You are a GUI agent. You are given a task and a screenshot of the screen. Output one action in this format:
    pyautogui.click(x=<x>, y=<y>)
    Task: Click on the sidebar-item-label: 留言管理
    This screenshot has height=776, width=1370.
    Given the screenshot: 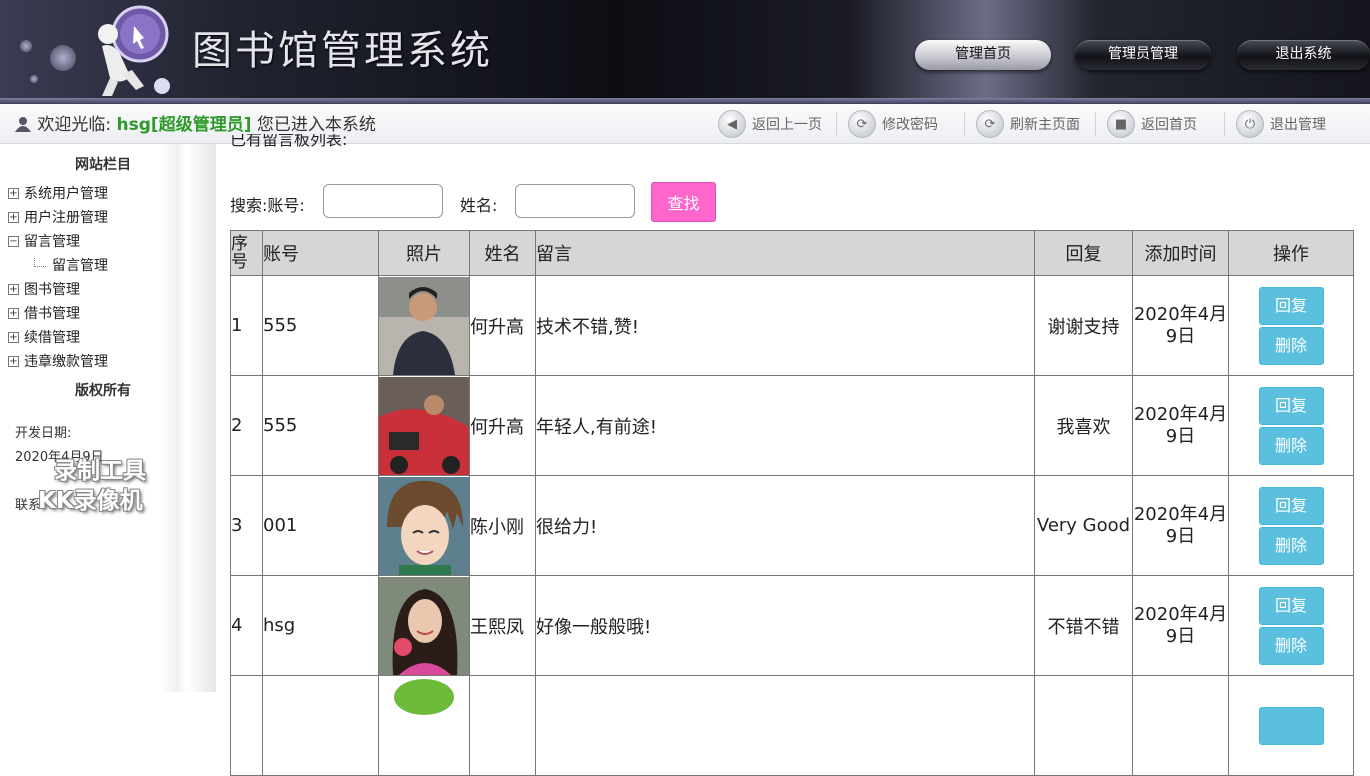 What is the action you would take?
    pyautogui.click(x=52, y=242)
    